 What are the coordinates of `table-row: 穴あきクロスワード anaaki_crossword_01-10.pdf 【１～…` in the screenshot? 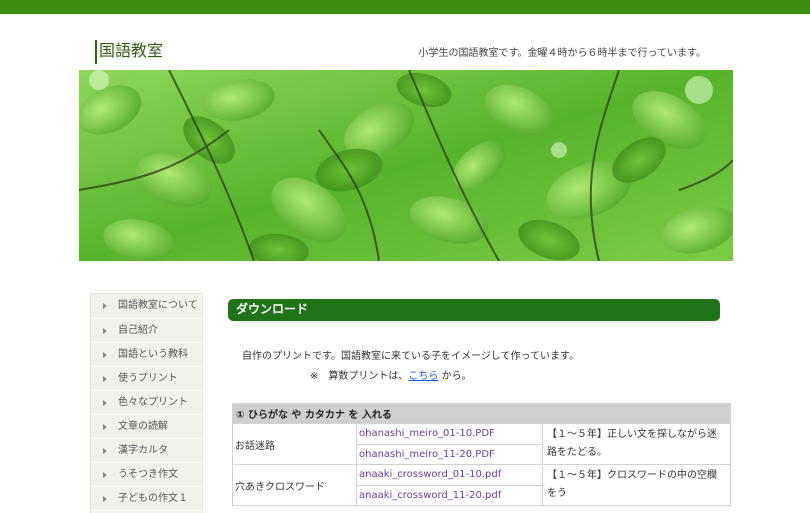 It's located at (481, 485).